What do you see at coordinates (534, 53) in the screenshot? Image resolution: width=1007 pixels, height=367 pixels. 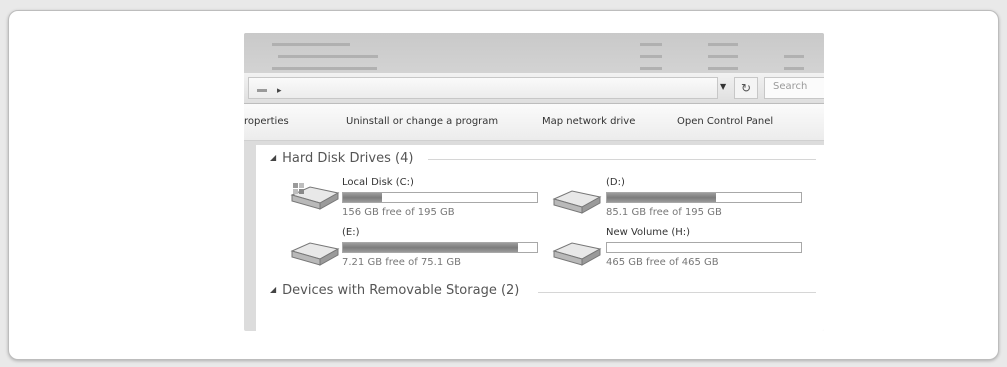 I see `blurred-previous-window` at bounding box center [534, 53].